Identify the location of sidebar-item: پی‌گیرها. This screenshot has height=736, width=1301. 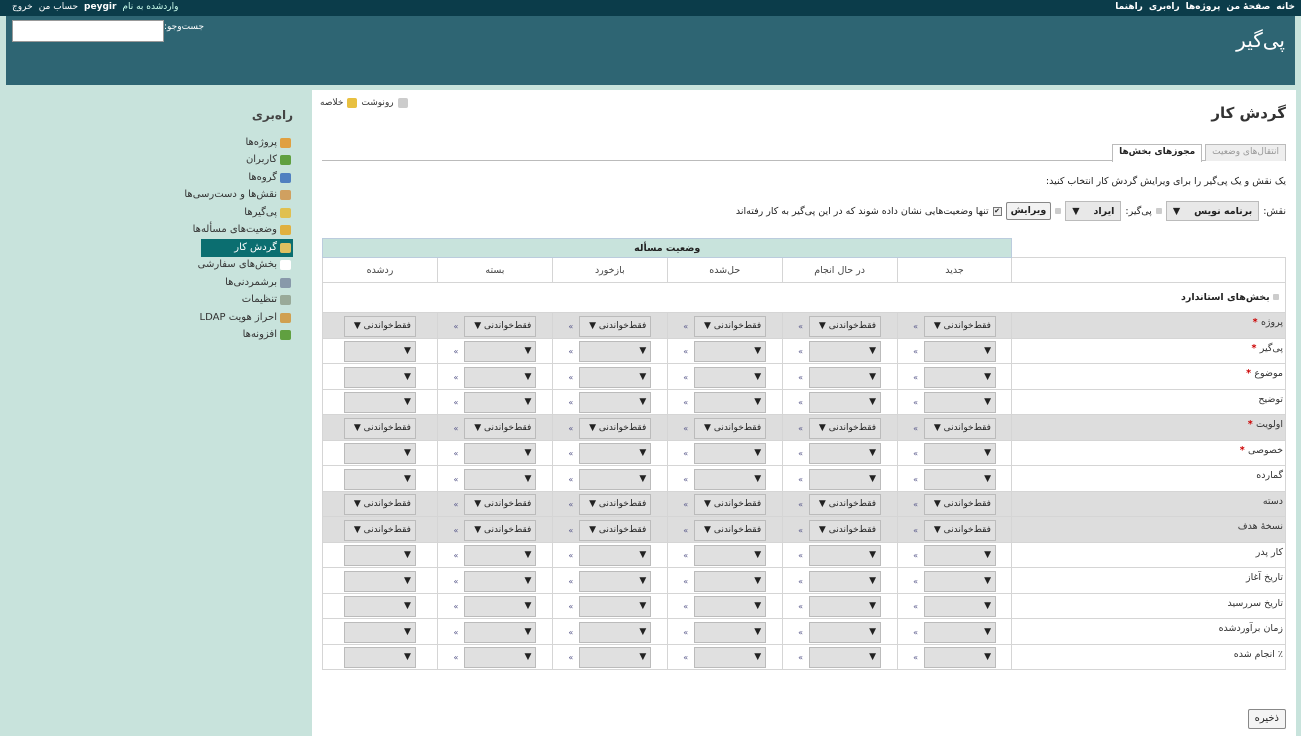
(228, 213).